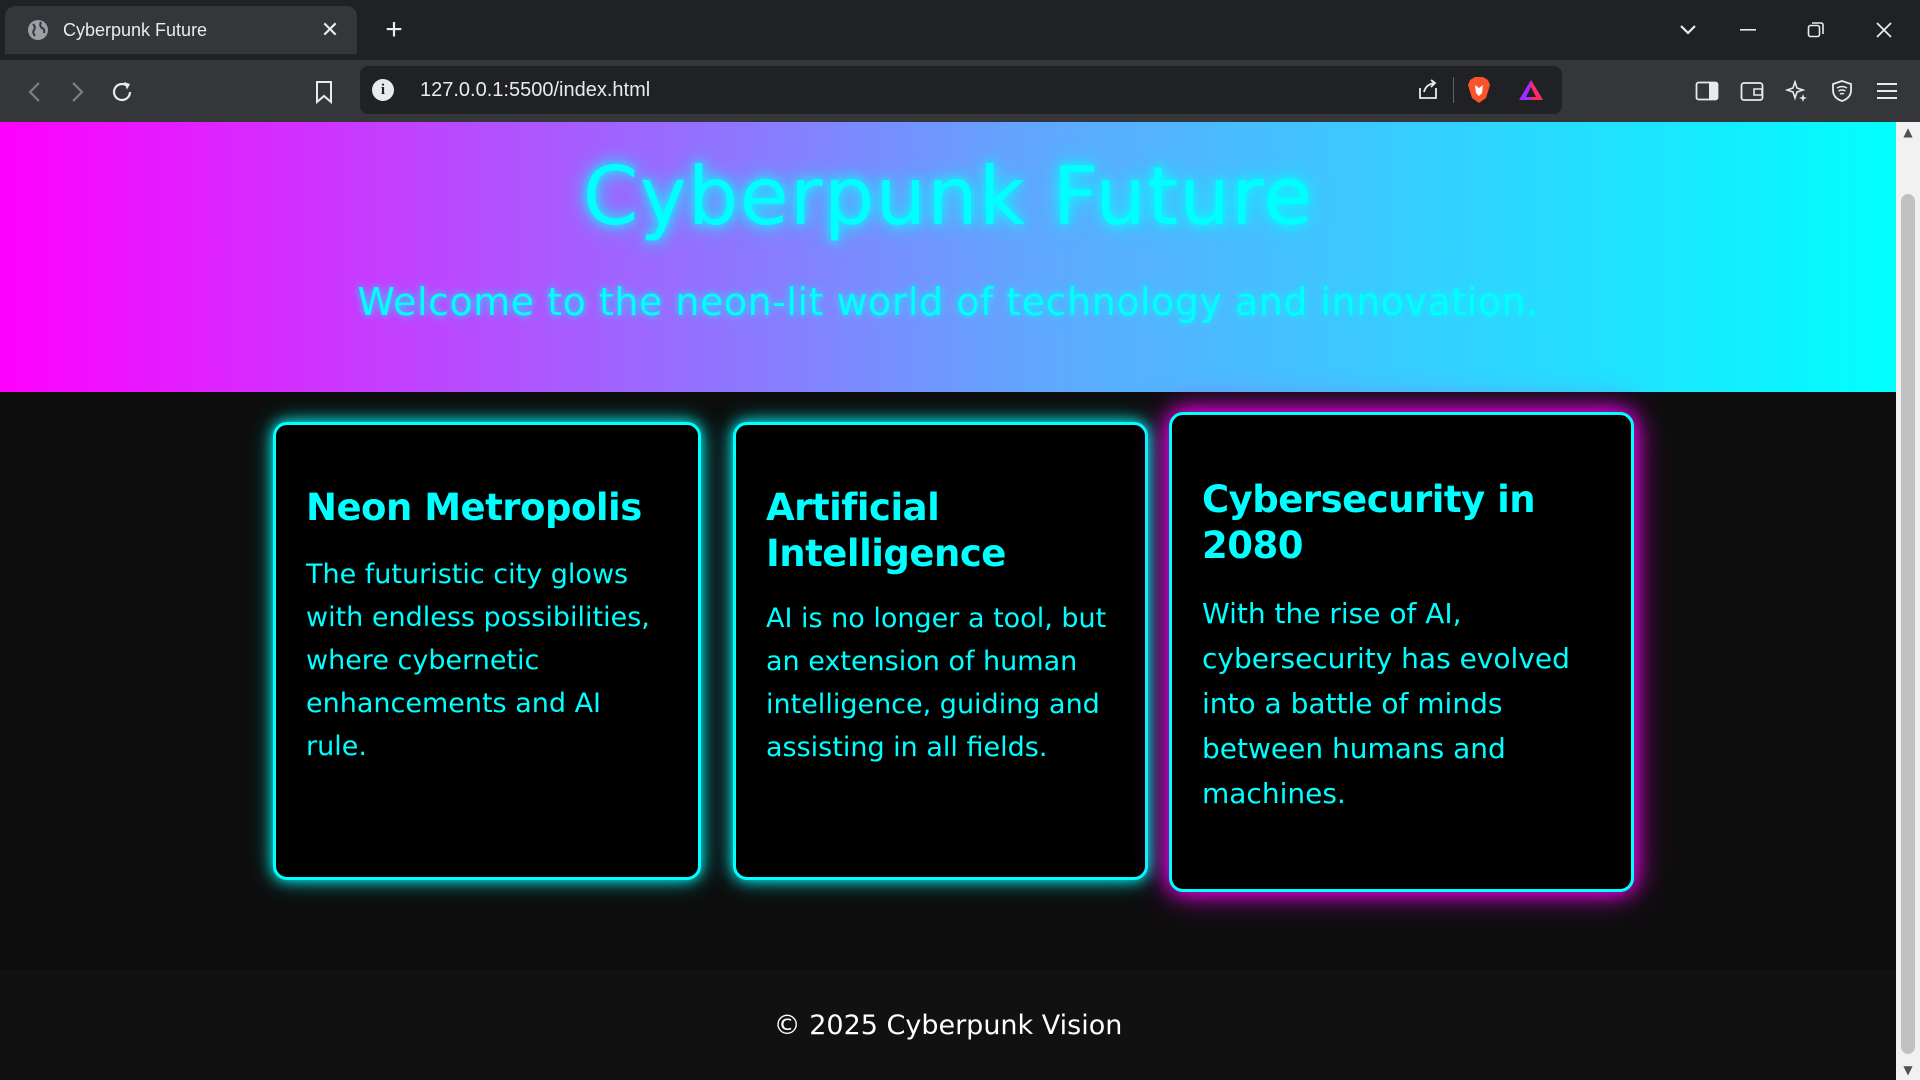 This screenshot has height=1080, width=1920. Describe the element at coordinates (1688, 30) in the screenshot. I see `tab-search-chevron-icon` at that location.